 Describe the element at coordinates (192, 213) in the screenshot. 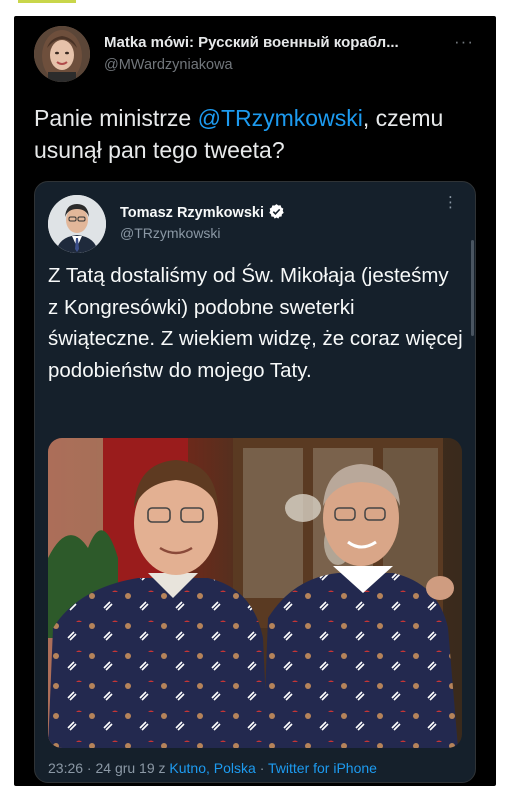

I see `quoted-author-name-text: Tomasz Rzymkowski` at that location.